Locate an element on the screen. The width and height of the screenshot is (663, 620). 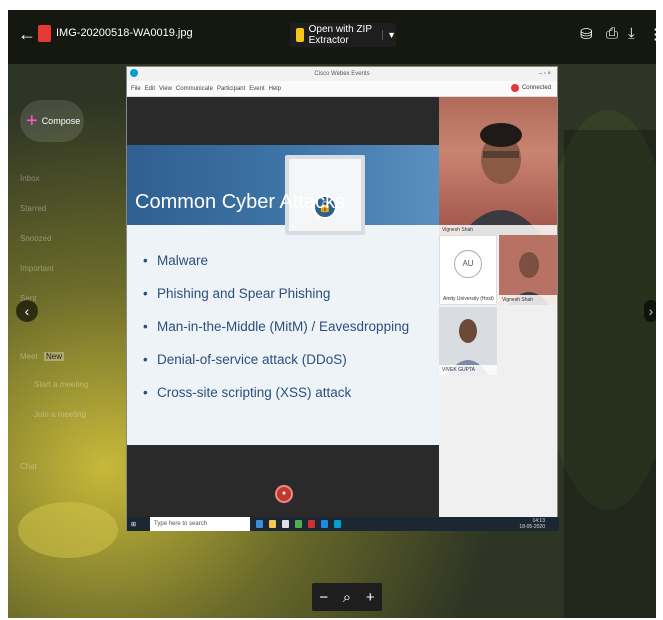
zoom-icon: ⌕ is located at coordinates (347, 597).